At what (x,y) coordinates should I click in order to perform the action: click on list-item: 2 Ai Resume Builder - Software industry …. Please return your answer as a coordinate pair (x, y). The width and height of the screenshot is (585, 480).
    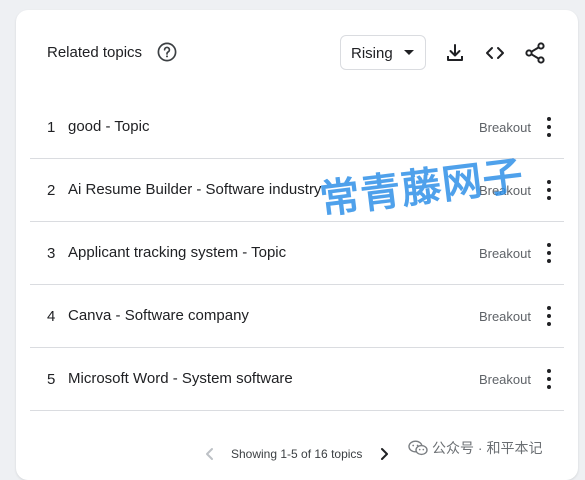
    Looking at the image, I should click on (297, 190).